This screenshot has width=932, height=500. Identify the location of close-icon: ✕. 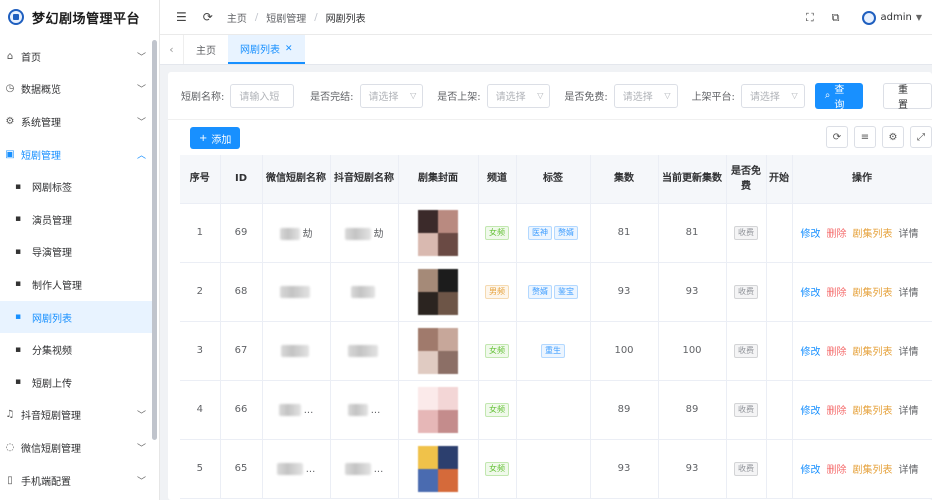
(289, 49).